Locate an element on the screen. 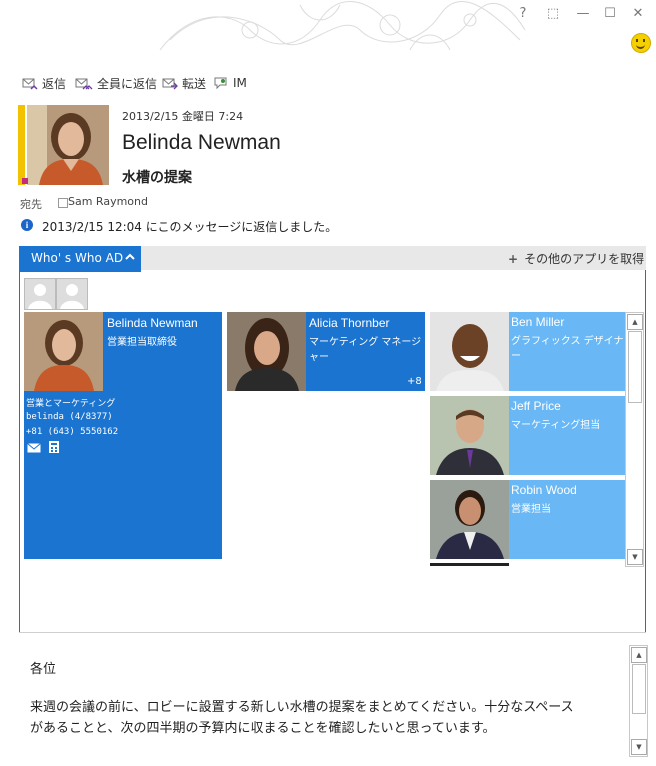 Image resolution: width=656 pixels, height=766 pixels. reply-button: 返信 is located at coordinates (44, 83).